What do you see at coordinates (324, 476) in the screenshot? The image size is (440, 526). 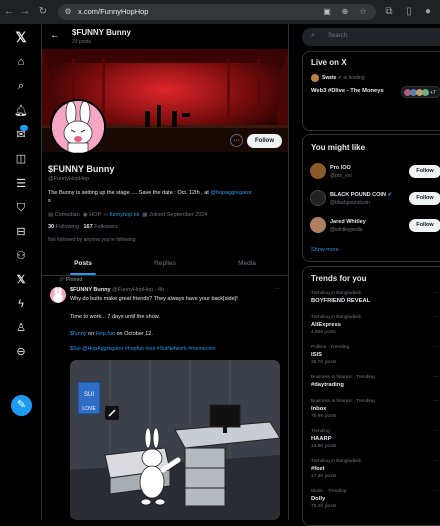 I see `trend-count: 17.3K posts` at bounding box center [324, 476].